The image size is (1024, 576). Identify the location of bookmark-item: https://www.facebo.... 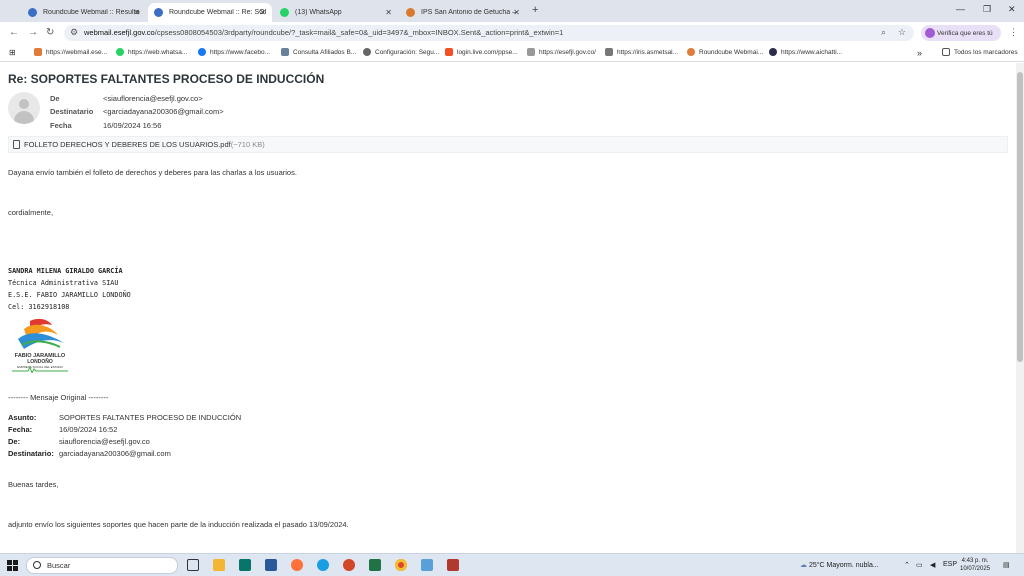
(234, 52).